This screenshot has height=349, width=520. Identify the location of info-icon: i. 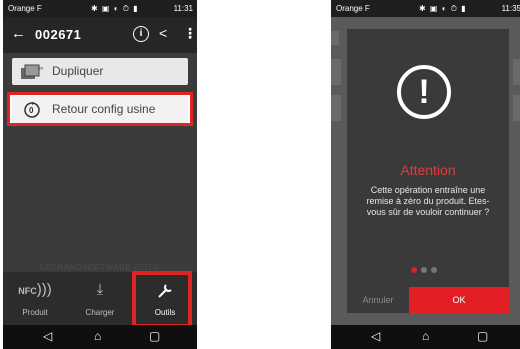
(141, 34).